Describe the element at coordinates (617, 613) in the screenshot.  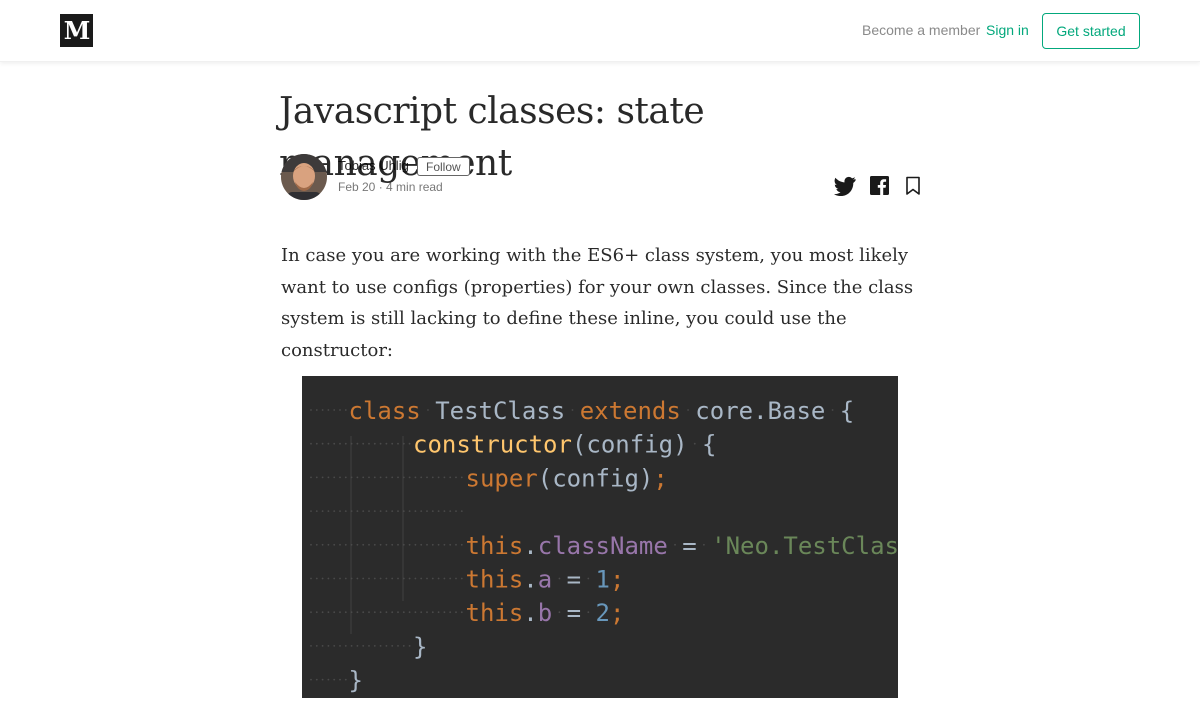
I see `code-token: ;` at that location.